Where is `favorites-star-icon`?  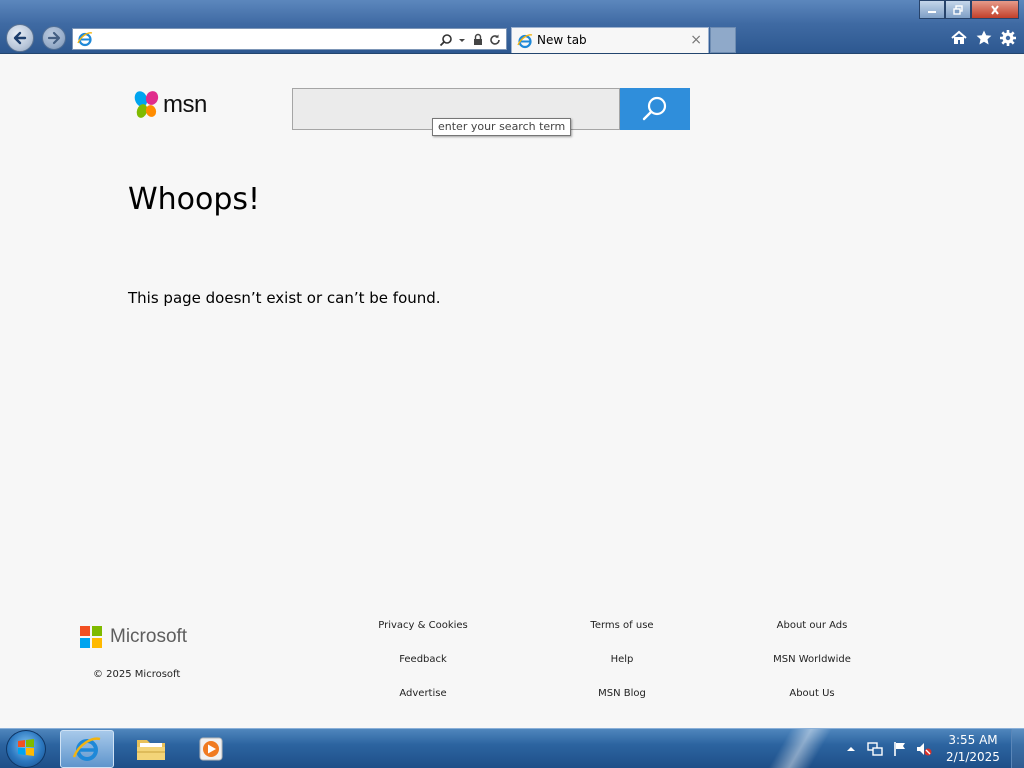 favorites-star-icon is located at coordinates (984, 38).